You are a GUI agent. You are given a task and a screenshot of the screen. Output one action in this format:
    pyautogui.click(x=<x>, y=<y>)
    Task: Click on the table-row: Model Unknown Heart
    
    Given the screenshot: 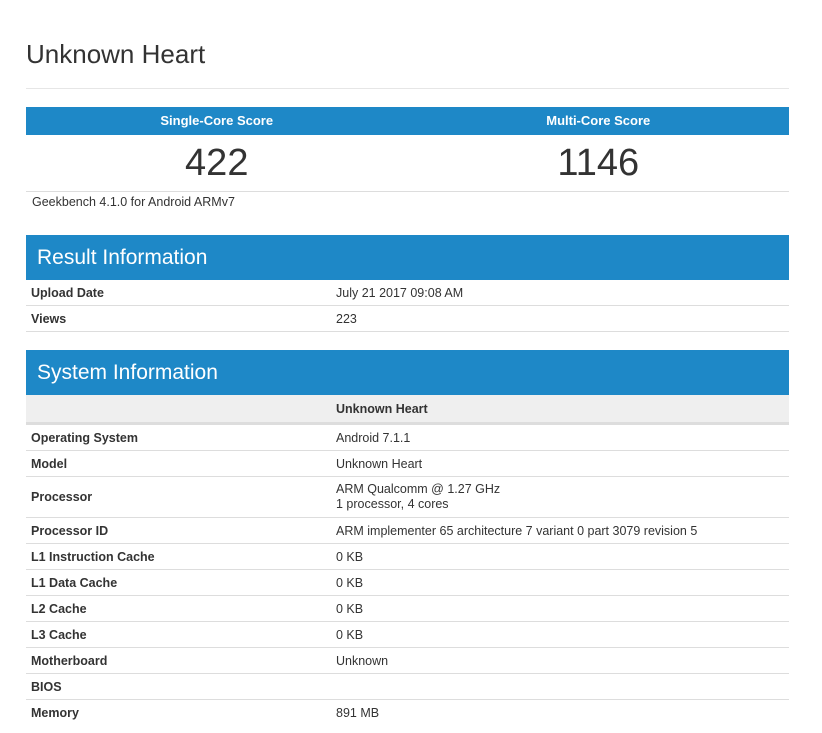 What is the action you would take?
    pyautogui.click(x=407, y=463)
    